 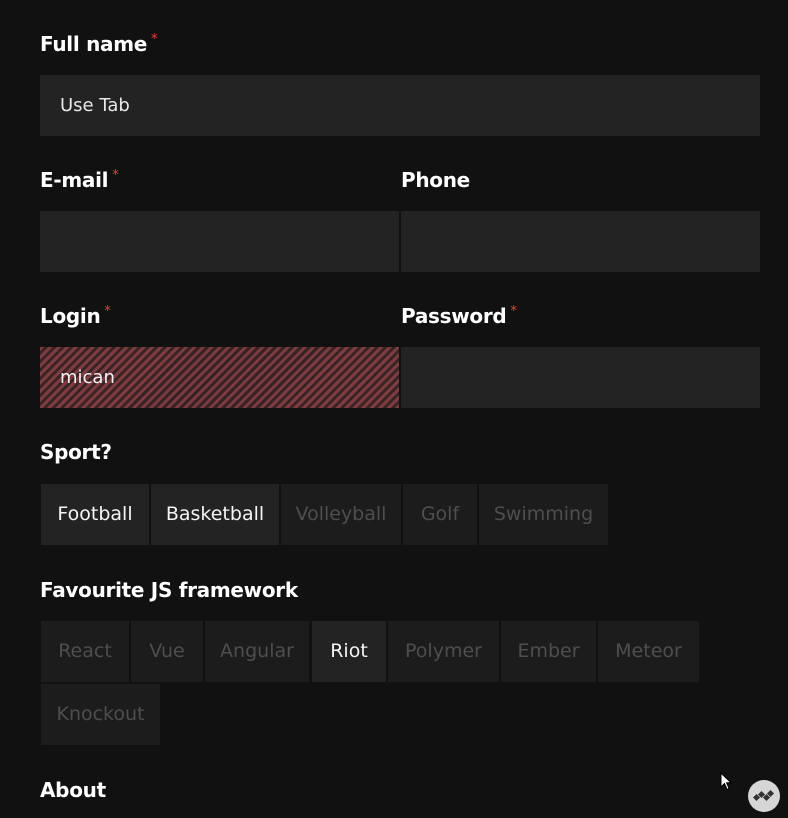 I want to click on framework-option-ember: Ember, so click(x=548, y=651).